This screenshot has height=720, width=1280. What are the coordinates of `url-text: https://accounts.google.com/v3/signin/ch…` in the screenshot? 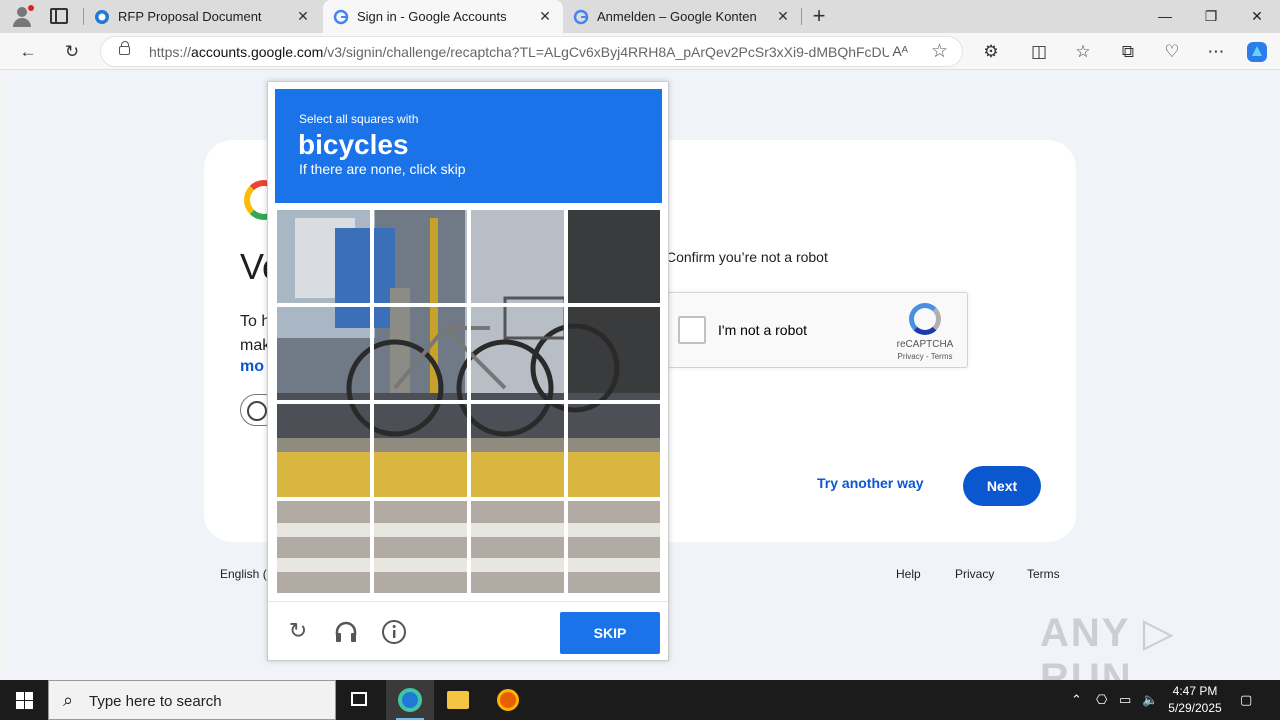 It's located at (519, 52).